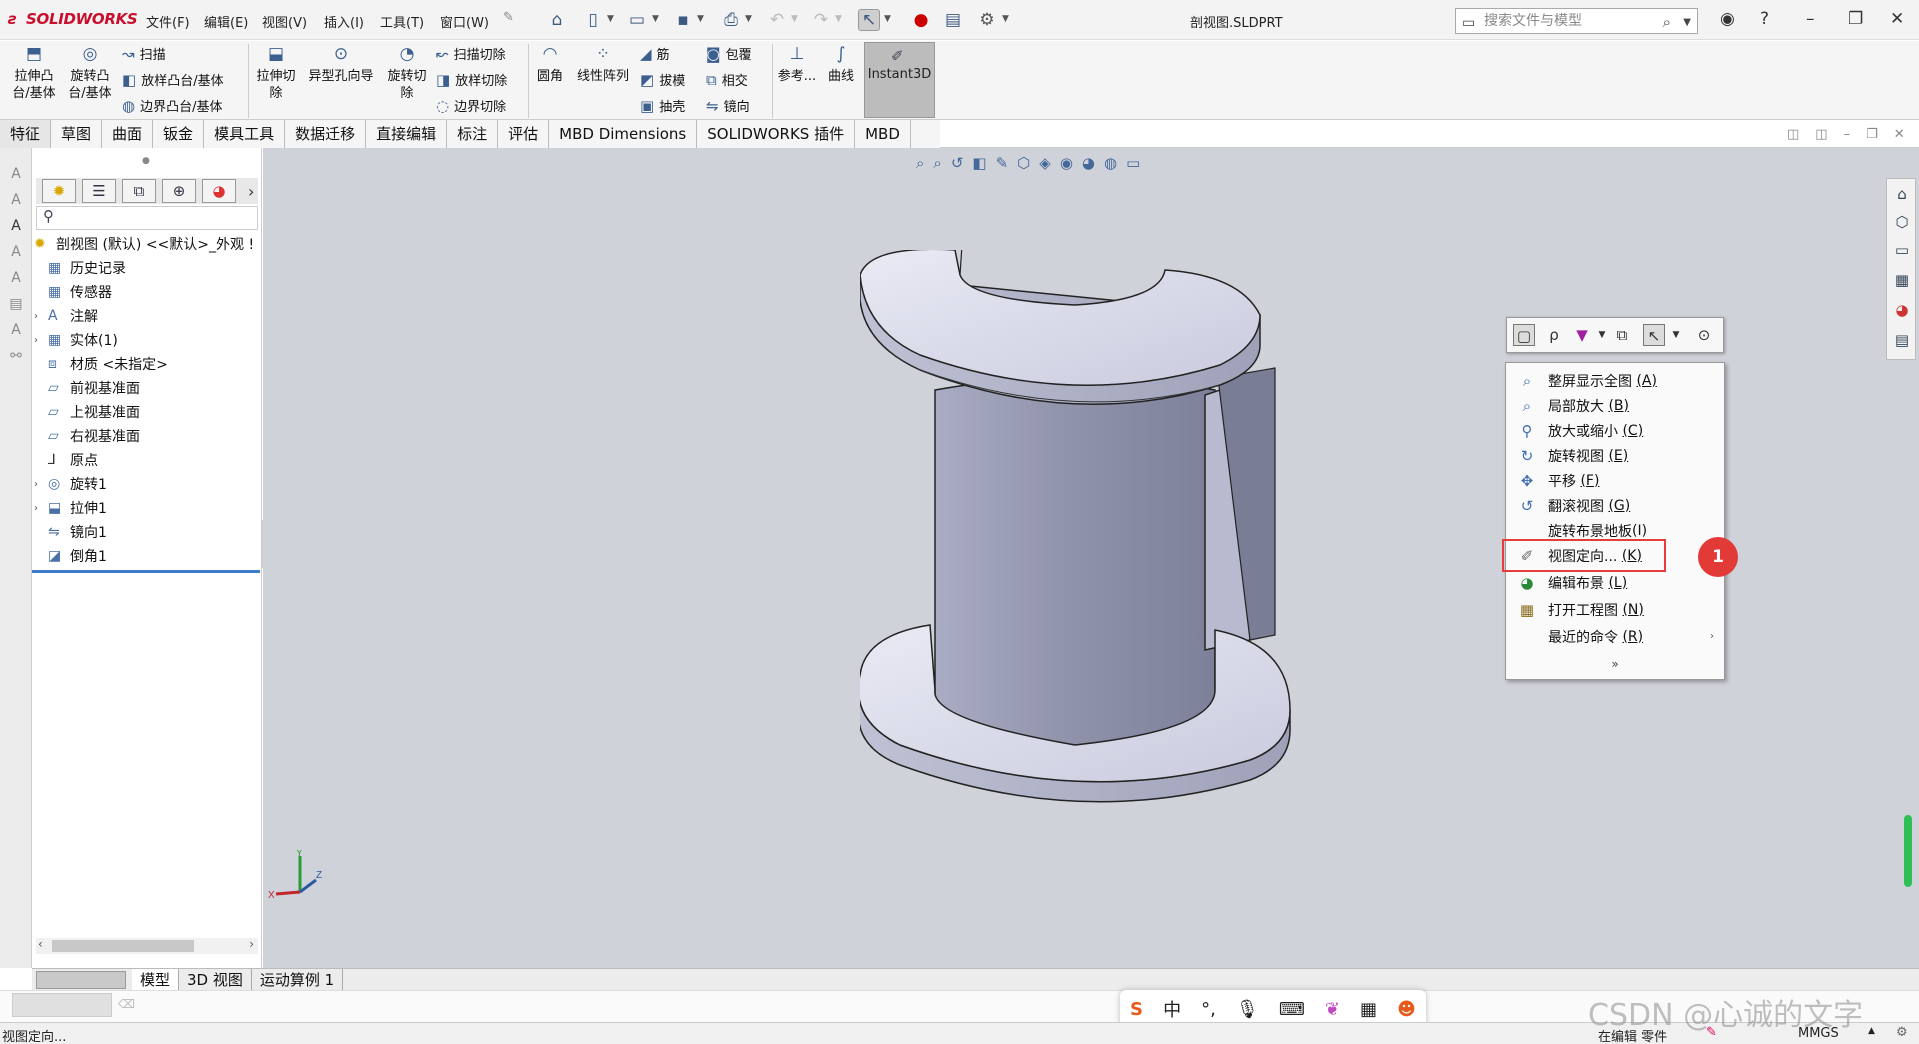 This screenshot has height=1044, width=1919. Describe the element at coordinates (550, 65) in the screenshot. I see `fillet-button: ◠ 圆角` at that location.